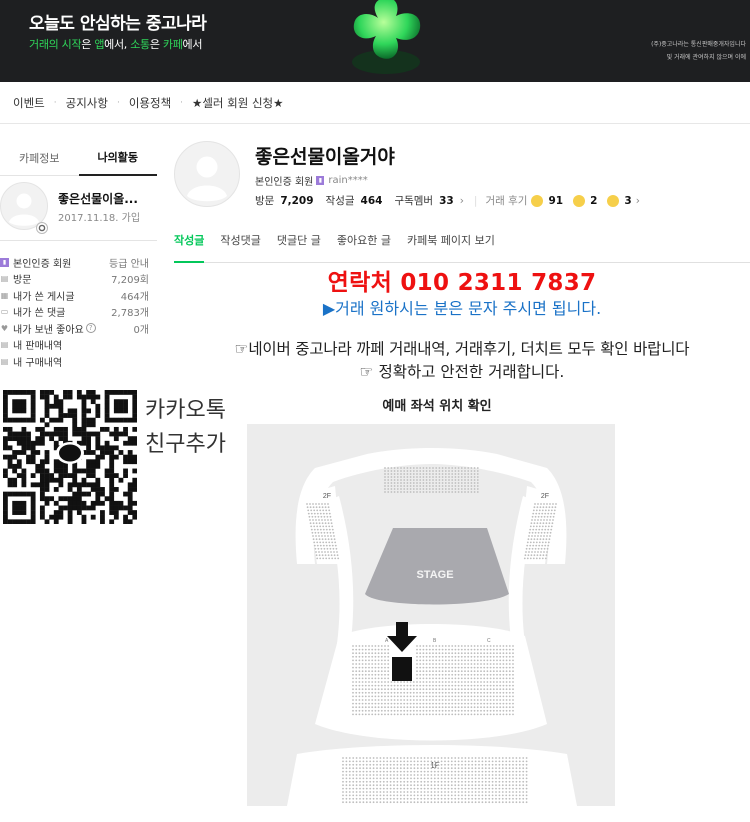  I want to click on subscribers-link: 구독멤버, so click(413, 200).